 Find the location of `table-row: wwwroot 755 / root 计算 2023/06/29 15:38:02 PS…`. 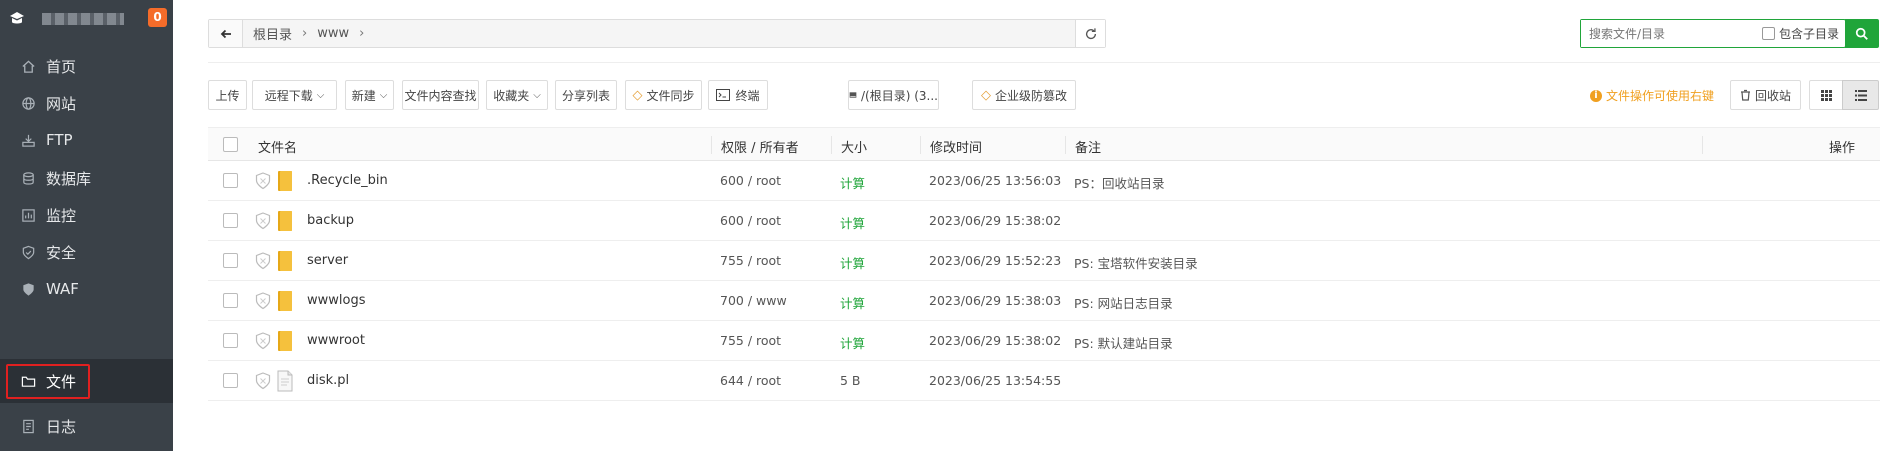

table-row: wwwroot 755 / root 计算 2023/06/29 15:38:02 PS… is located at coordinates (1044, 341).